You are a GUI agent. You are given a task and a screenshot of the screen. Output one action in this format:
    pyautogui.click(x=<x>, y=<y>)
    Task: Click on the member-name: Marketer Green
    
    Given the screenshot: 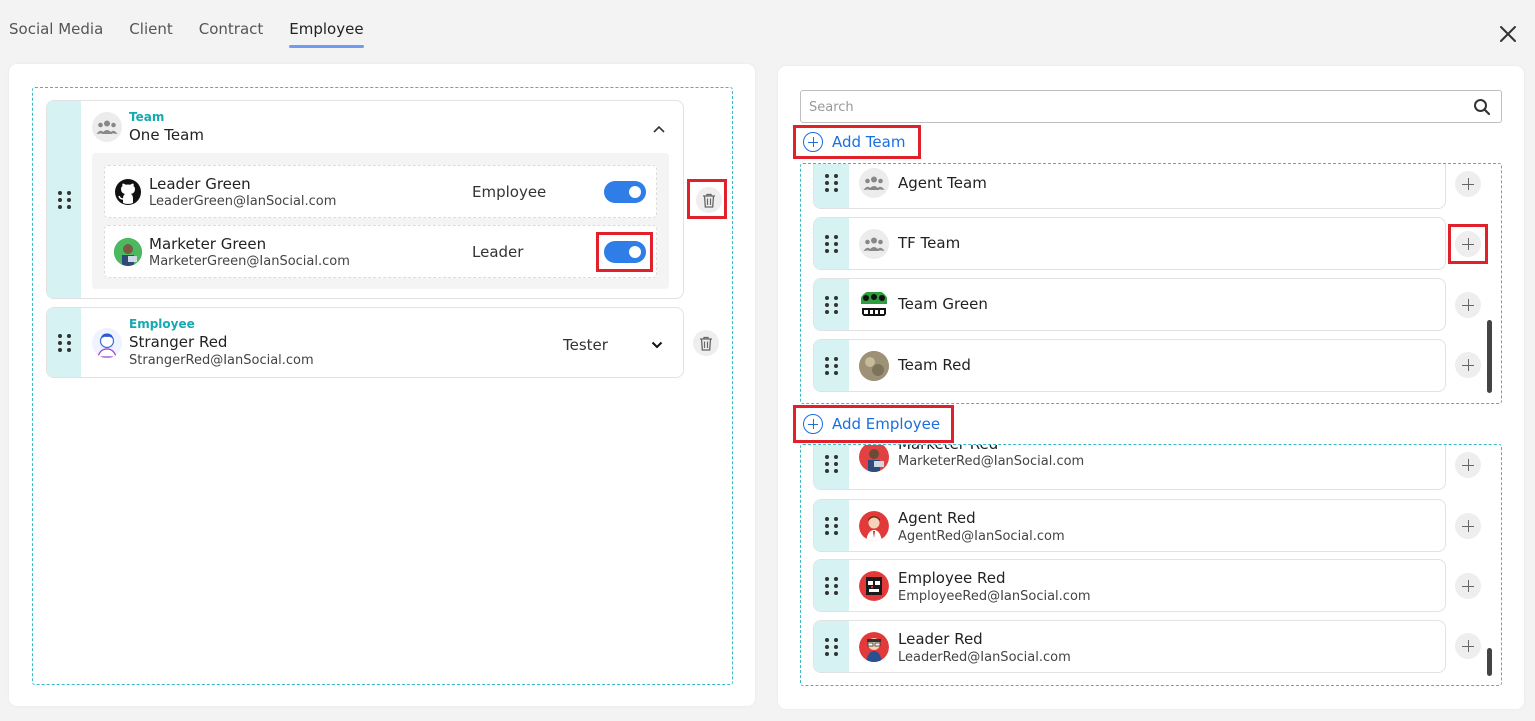 What is the action you would take?
    pyautogui.click(x=208, y=244)
    